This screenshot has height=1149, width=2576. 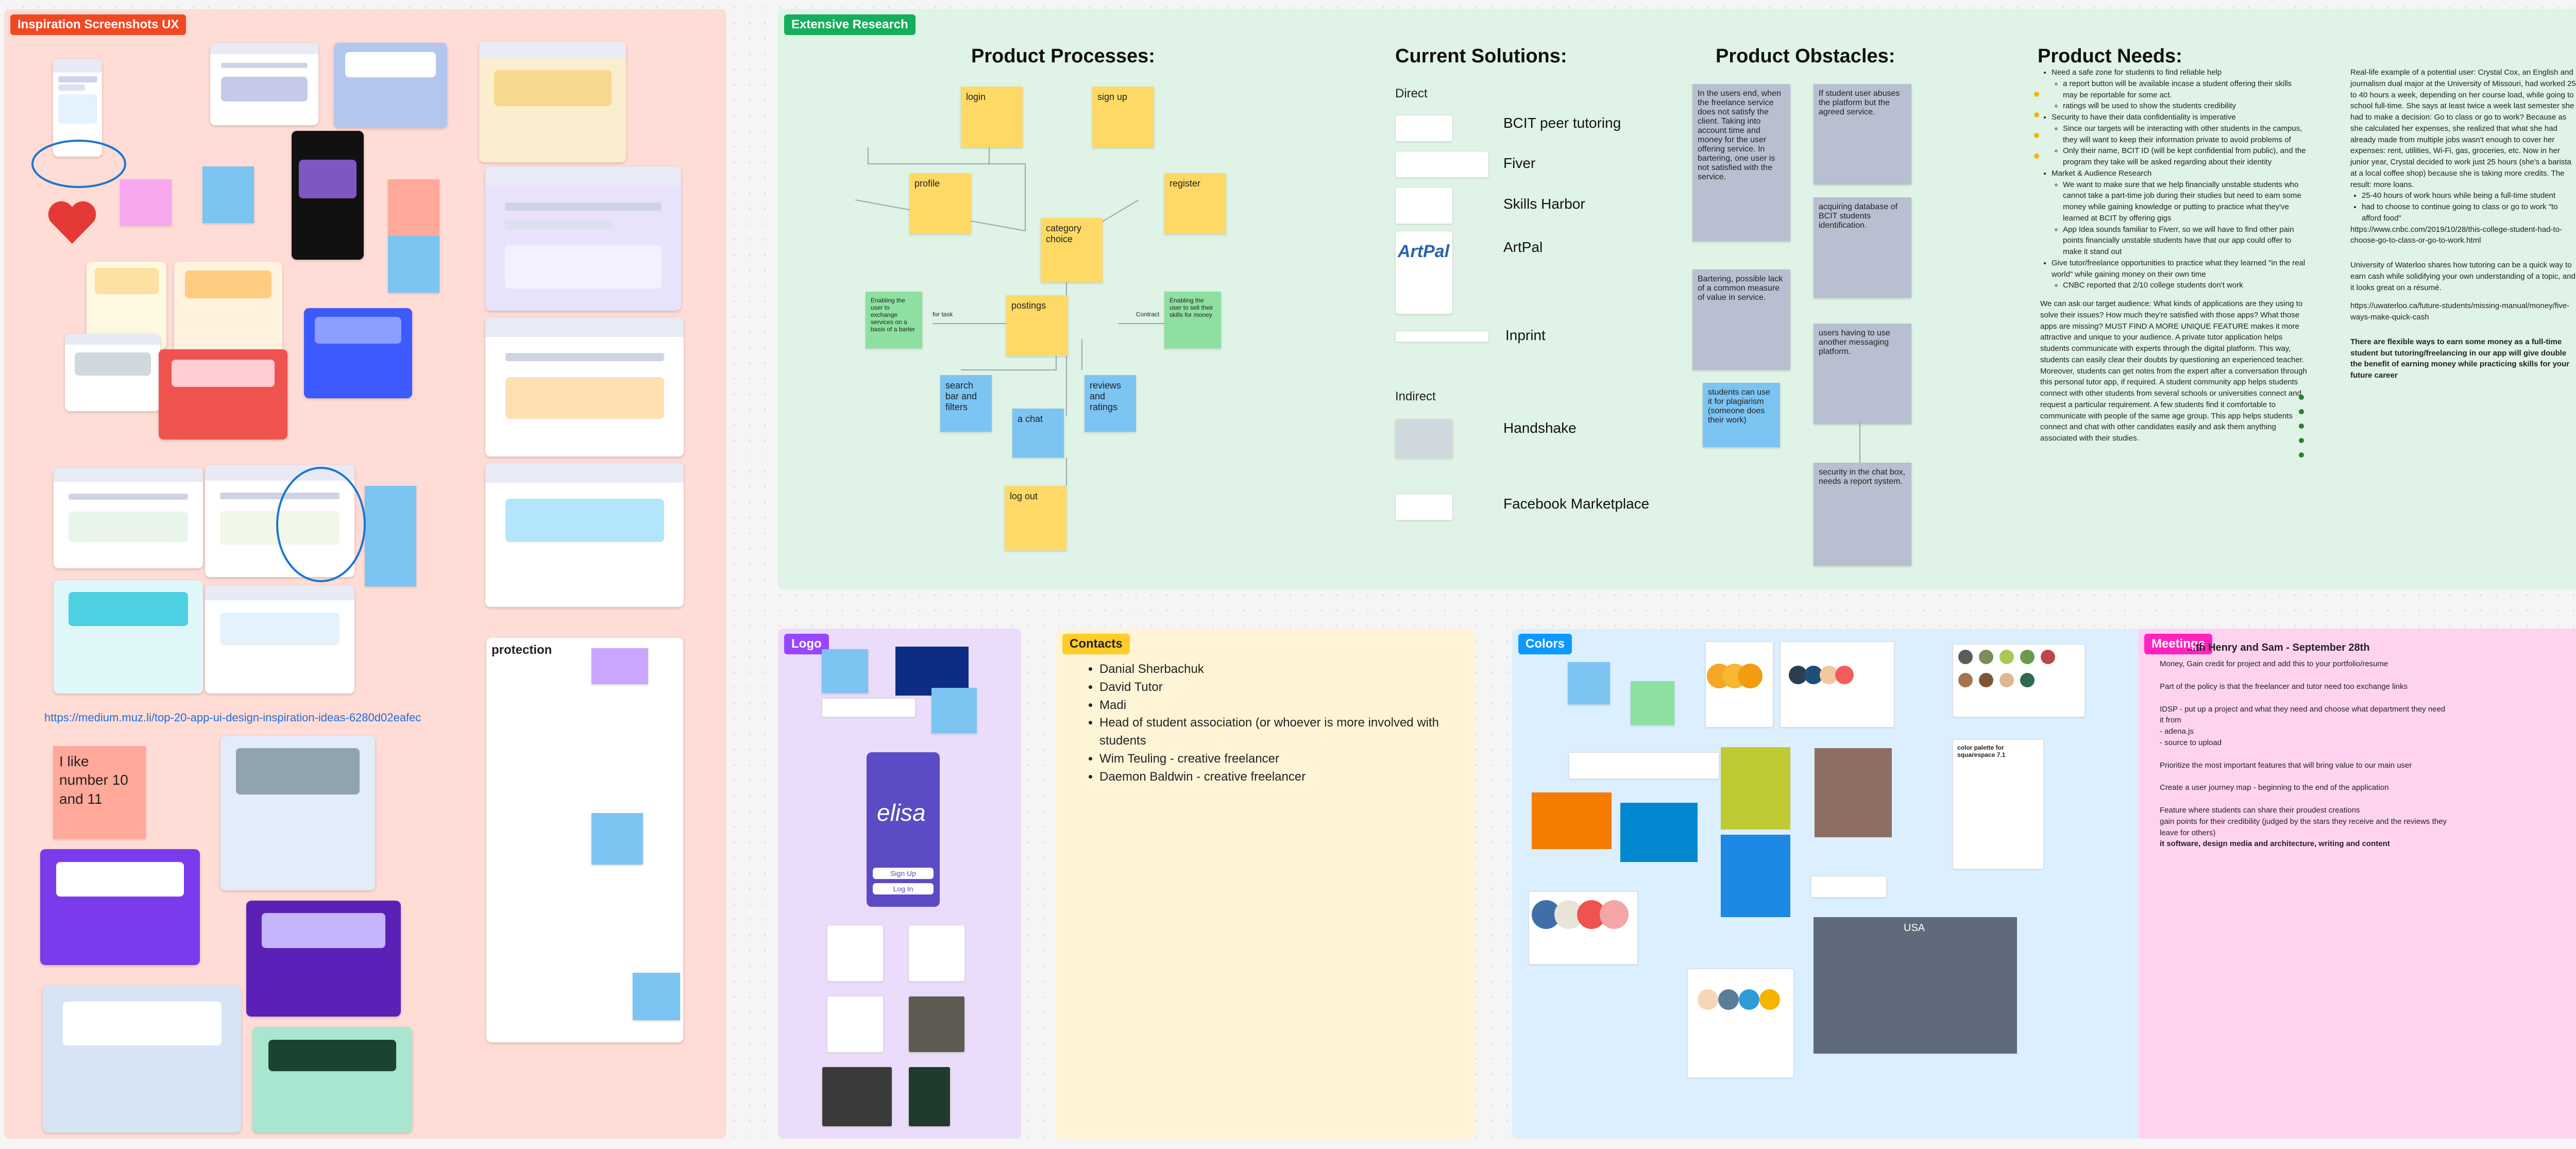 What do you see at coordinates (1859, 442) in the screenshot?
I see `obstacle-connector` at bounding box center [1859, 442].